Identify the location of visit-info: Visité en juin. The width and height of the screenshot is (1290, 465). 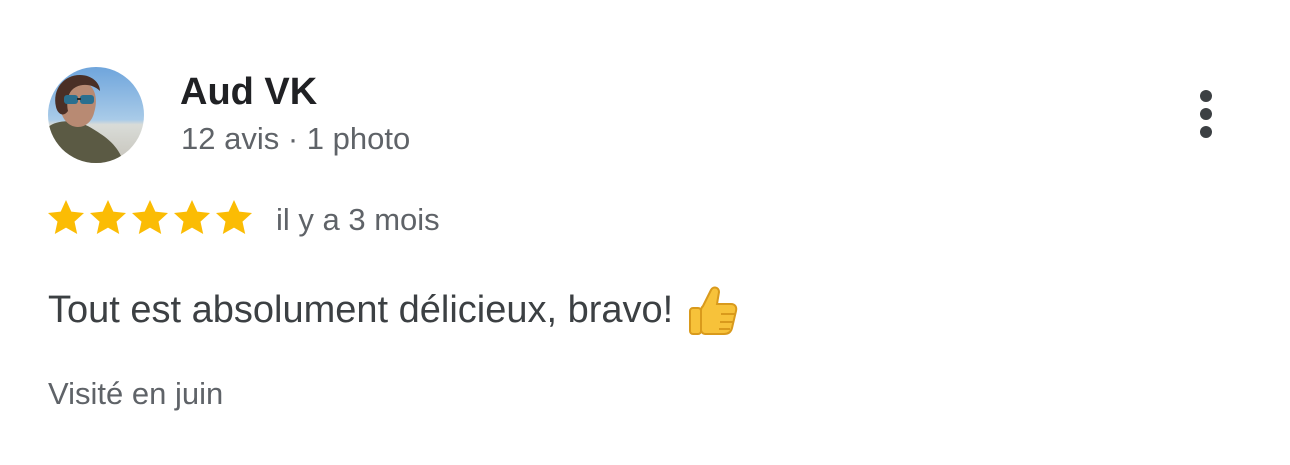
(136, 393).